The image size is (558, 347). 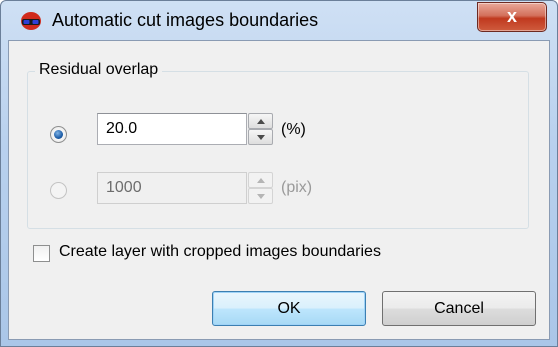 I want to click on window-title: Automatic cut images boundaries, so click(x=185, y=20).